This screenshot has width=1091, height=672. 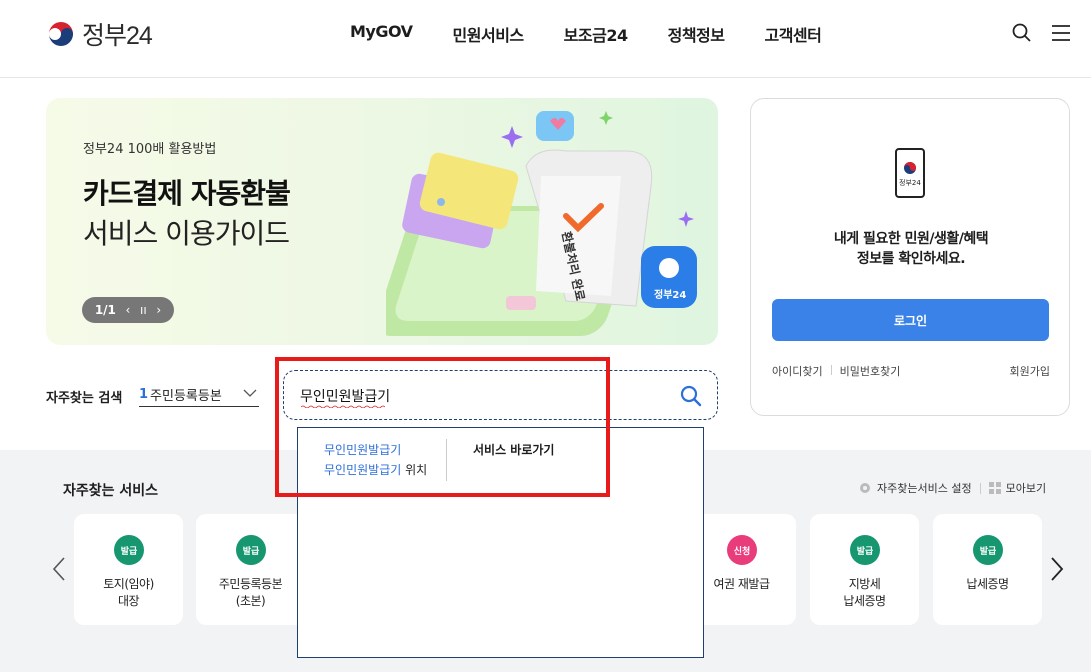 What do you see at coordinates (105, 310) in the screenshot?
I see `pager-count: 1/1` at bounding box center [105, 310].